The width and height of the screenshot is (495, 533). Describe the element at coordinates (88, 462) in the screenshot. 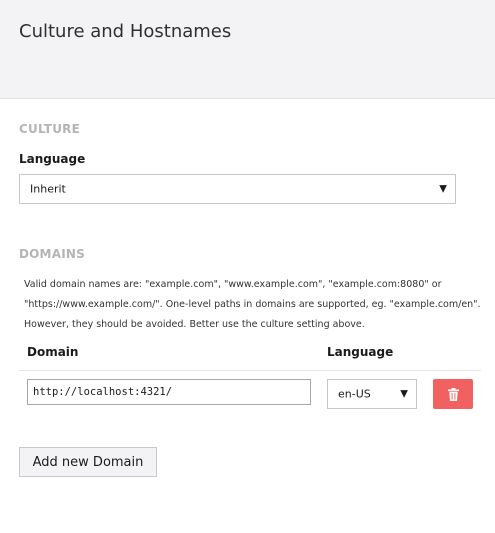

I see `add-new-domain-button: Add new Domain` at that location.